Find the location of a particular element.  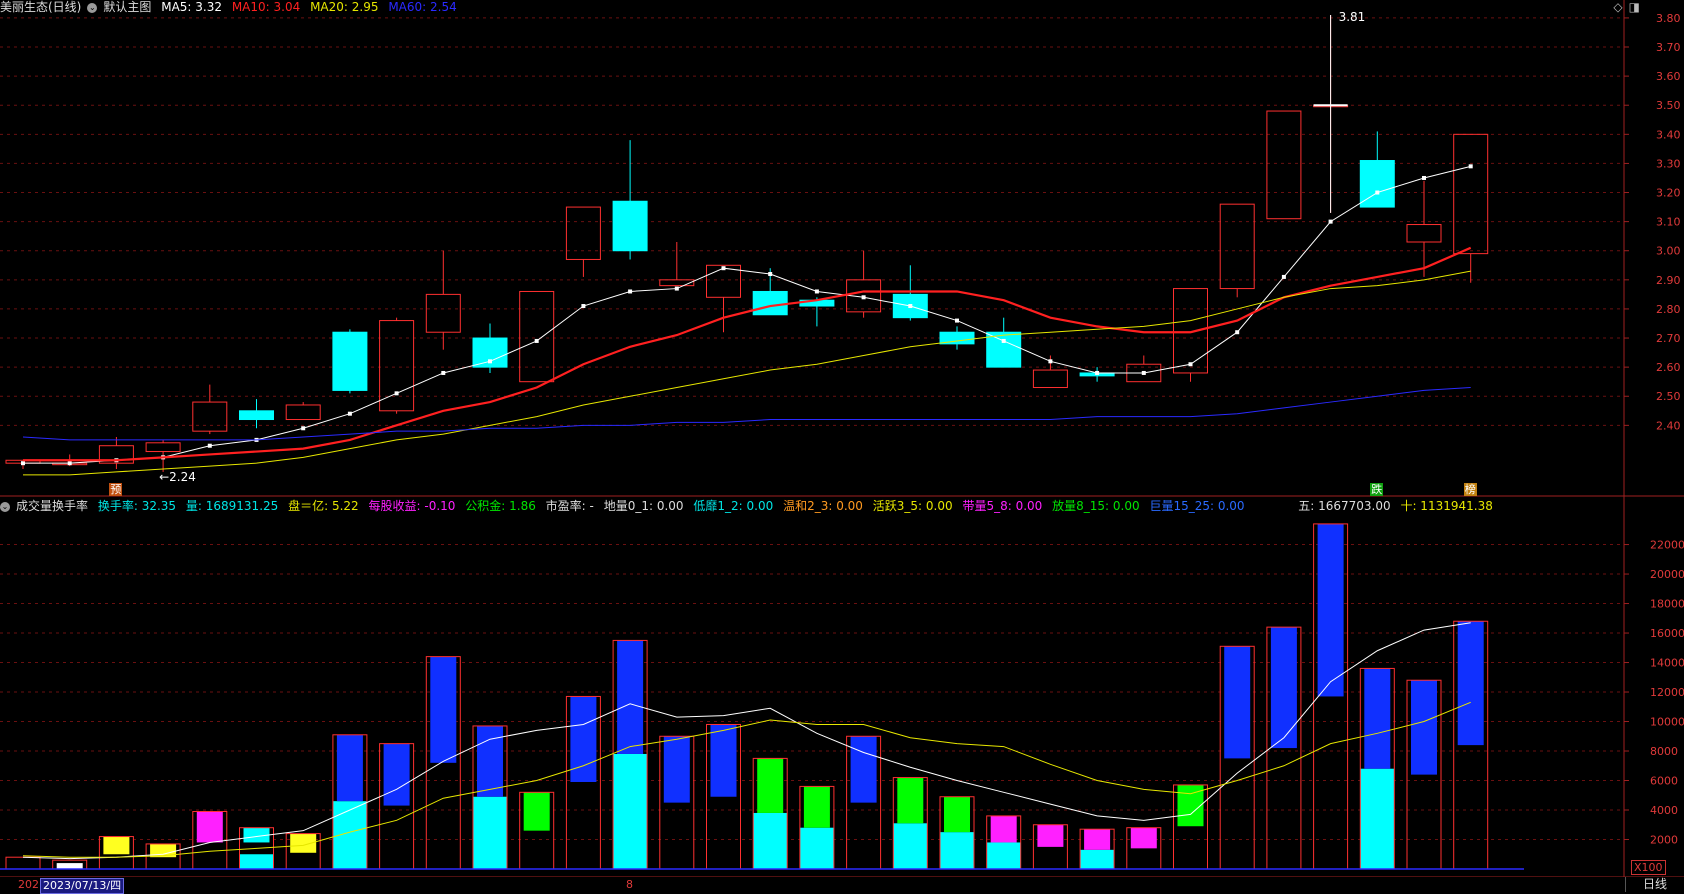

volume-unit-label: X100 is located at coordinates (1648, 867).